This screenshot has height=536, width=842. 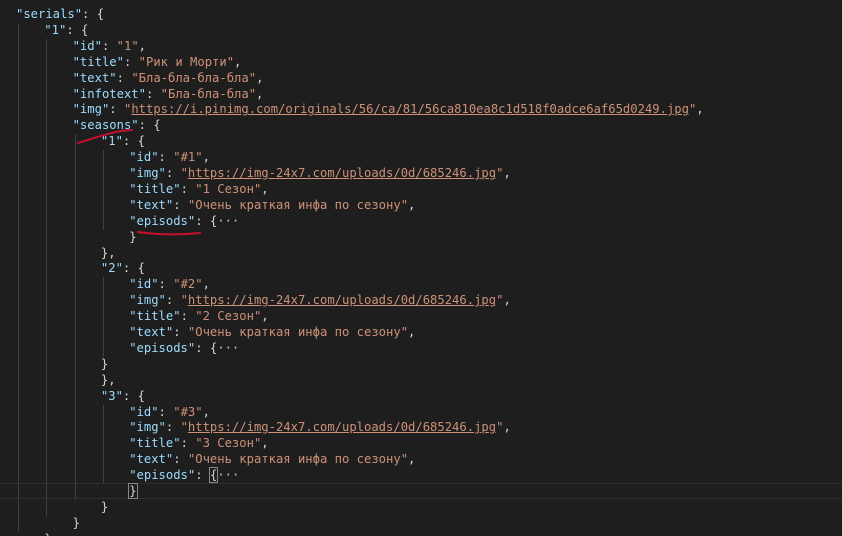 I want to click on json-key: "2", so click(x=111, y=268).